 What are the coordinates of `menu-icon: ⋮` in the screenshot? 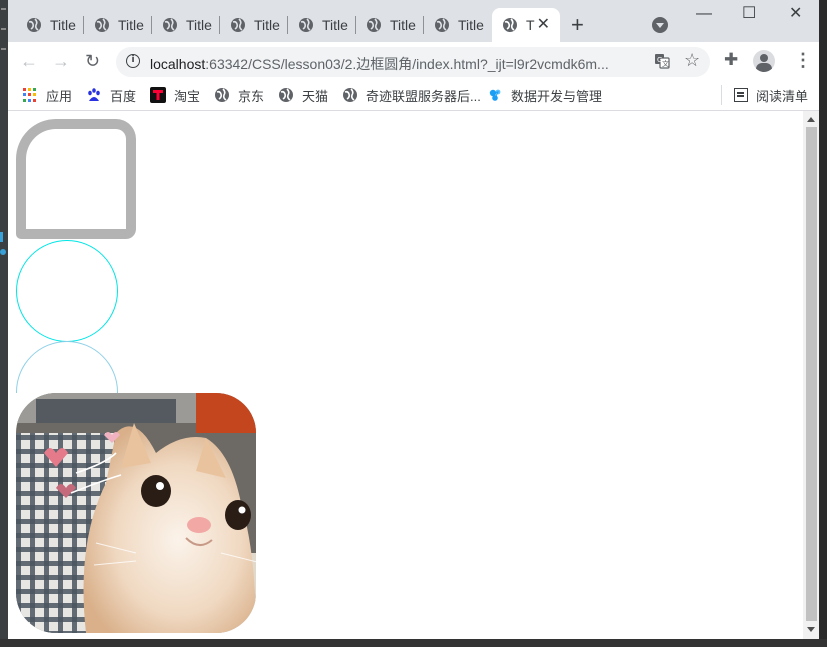 It's located at (803, 60).